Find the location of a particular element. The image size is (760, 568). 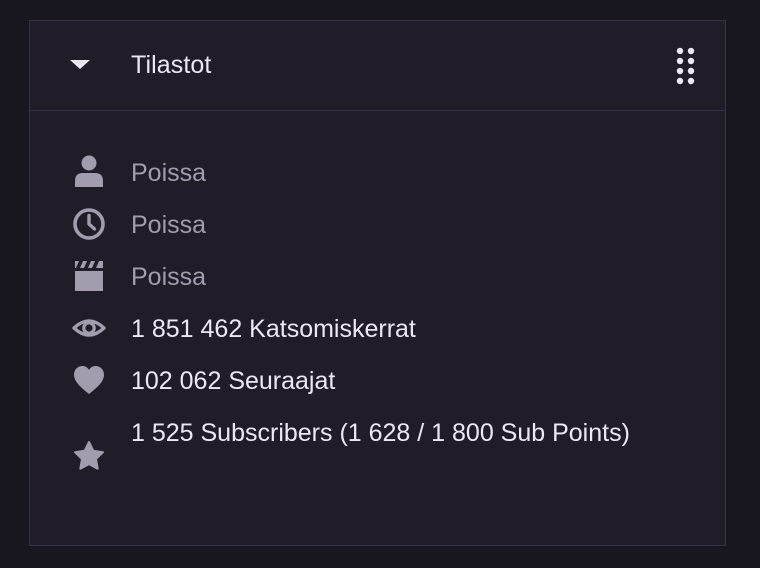

heart-icon is located at coordinates (89, 380).